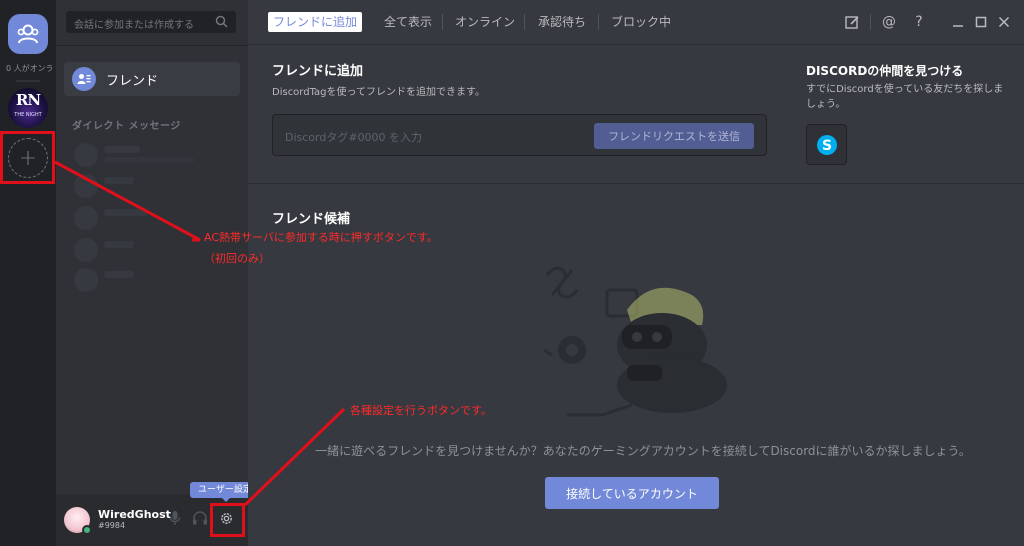 The image size is (1024, 546). Describe the element at coordinates (919, 22) in the screenshot. I see `help-icon: ?` at that location.